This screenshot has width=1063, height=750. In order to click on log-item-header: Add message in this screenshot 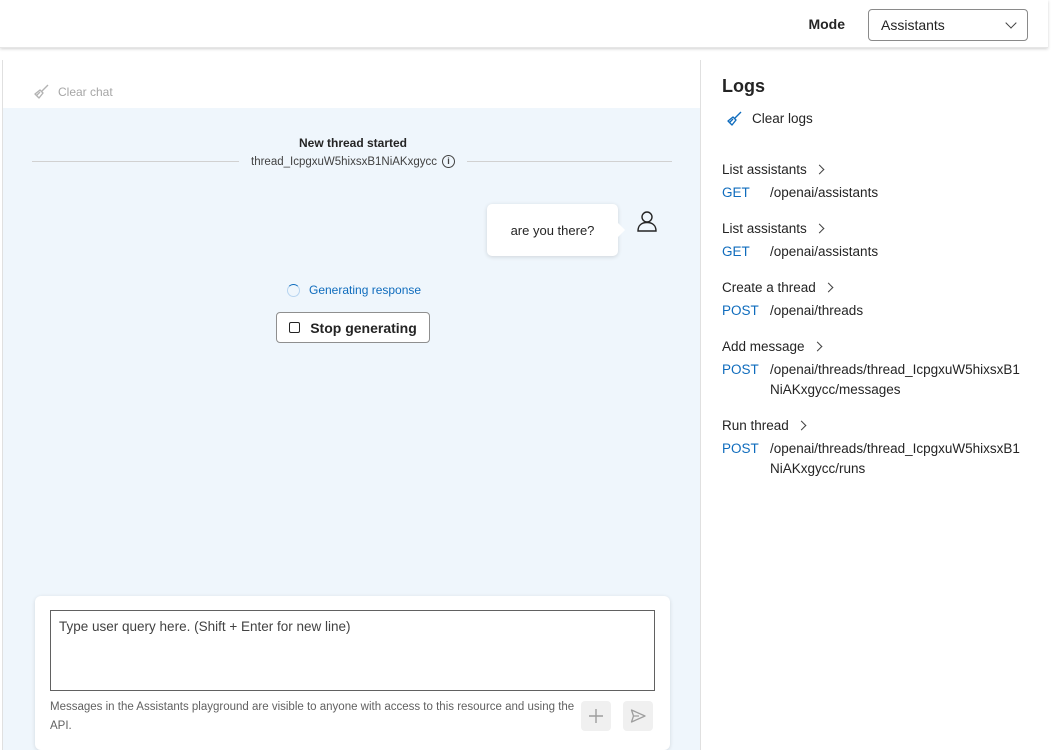, I will do `click(872, 346)`.